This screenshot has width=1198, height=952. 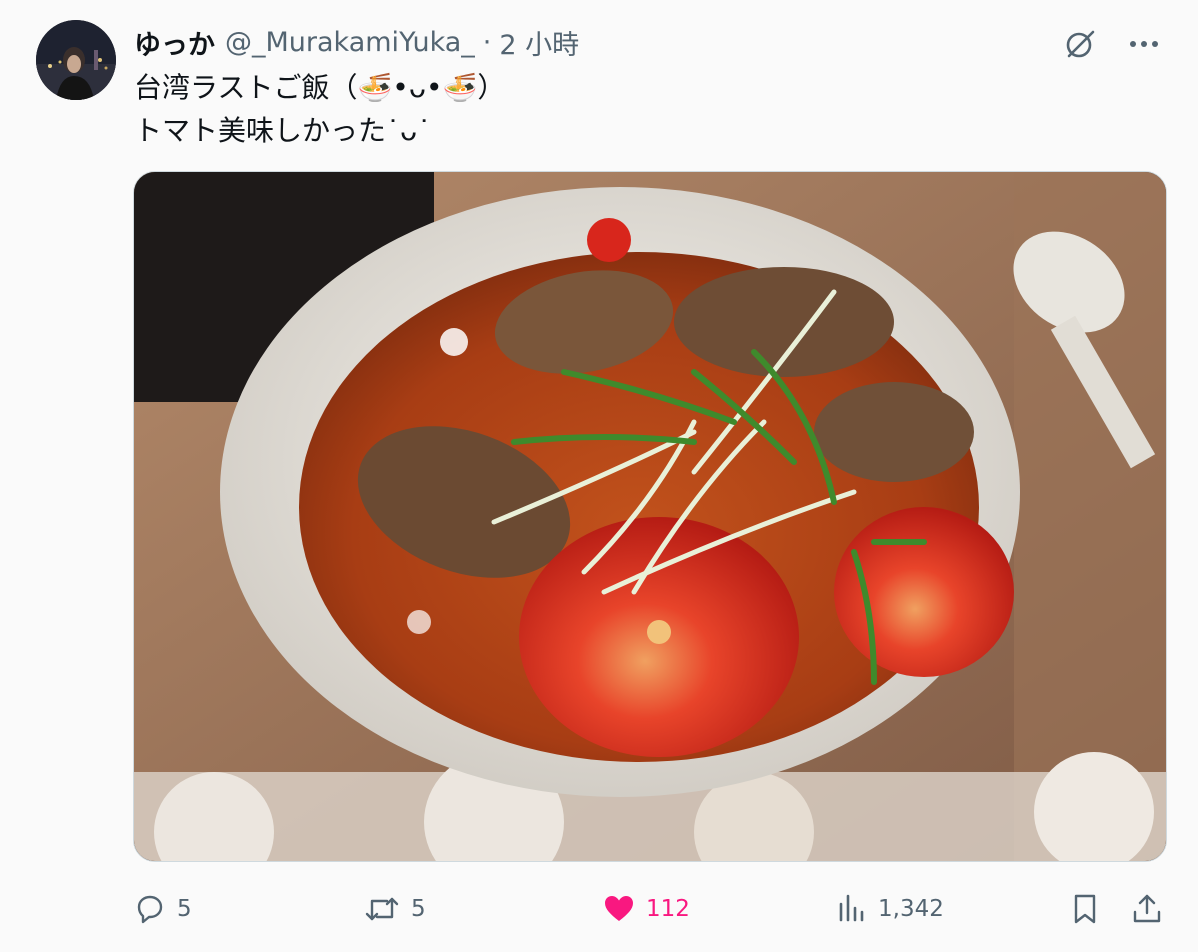 I want to click on bookmark-button, so click(x=1085, y=909).